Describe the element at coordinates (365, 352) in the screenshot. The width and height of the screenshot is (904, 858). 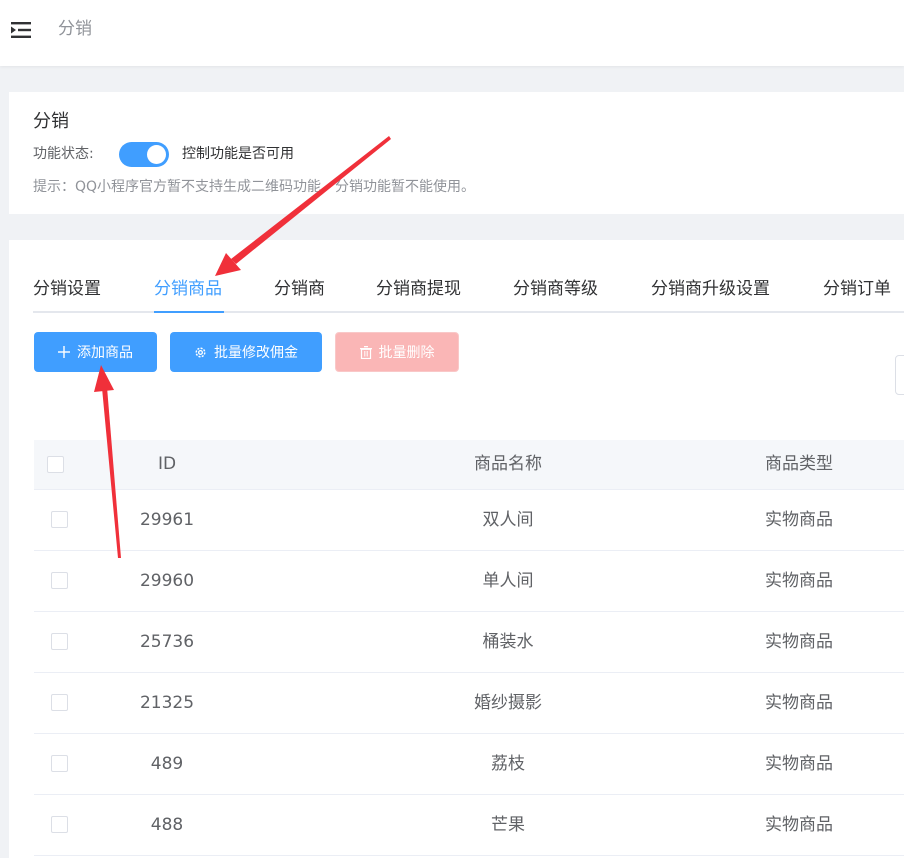
I see `trash-icon` at that location.